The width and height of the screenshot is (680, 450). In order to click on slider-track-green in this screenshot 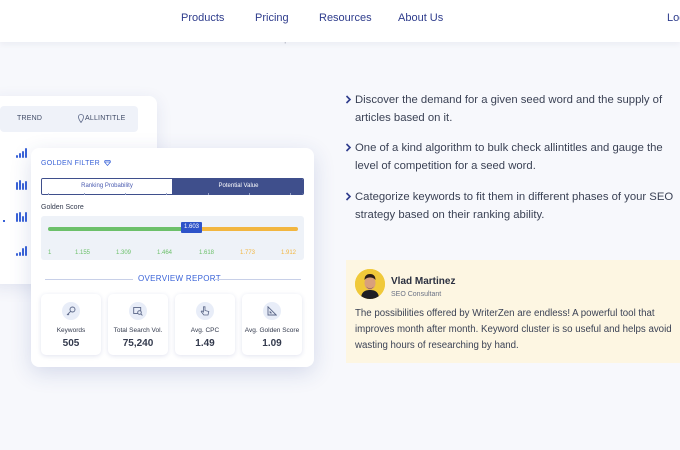, I will do `click(124, 229)`.